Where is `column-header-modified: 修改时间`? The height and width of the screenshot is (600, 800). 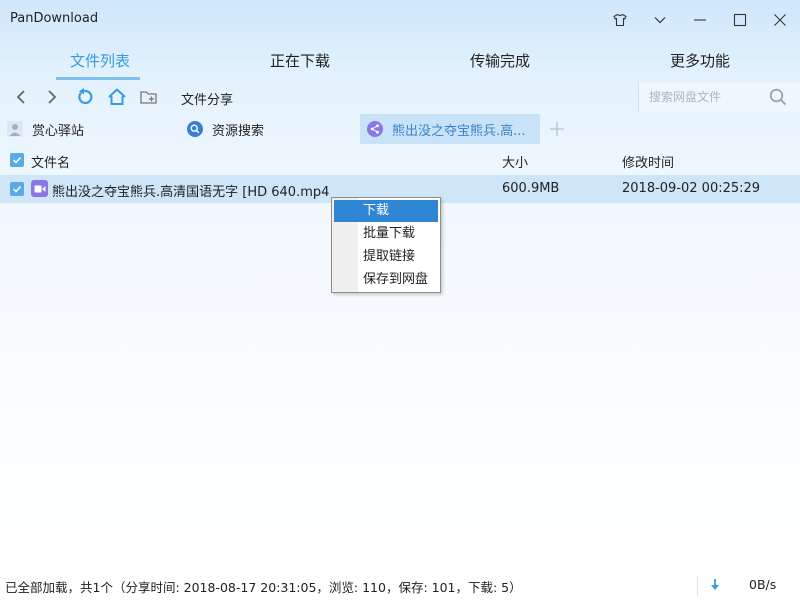 column-header-modified: 修改时间 is located at coordinates (648, 161).